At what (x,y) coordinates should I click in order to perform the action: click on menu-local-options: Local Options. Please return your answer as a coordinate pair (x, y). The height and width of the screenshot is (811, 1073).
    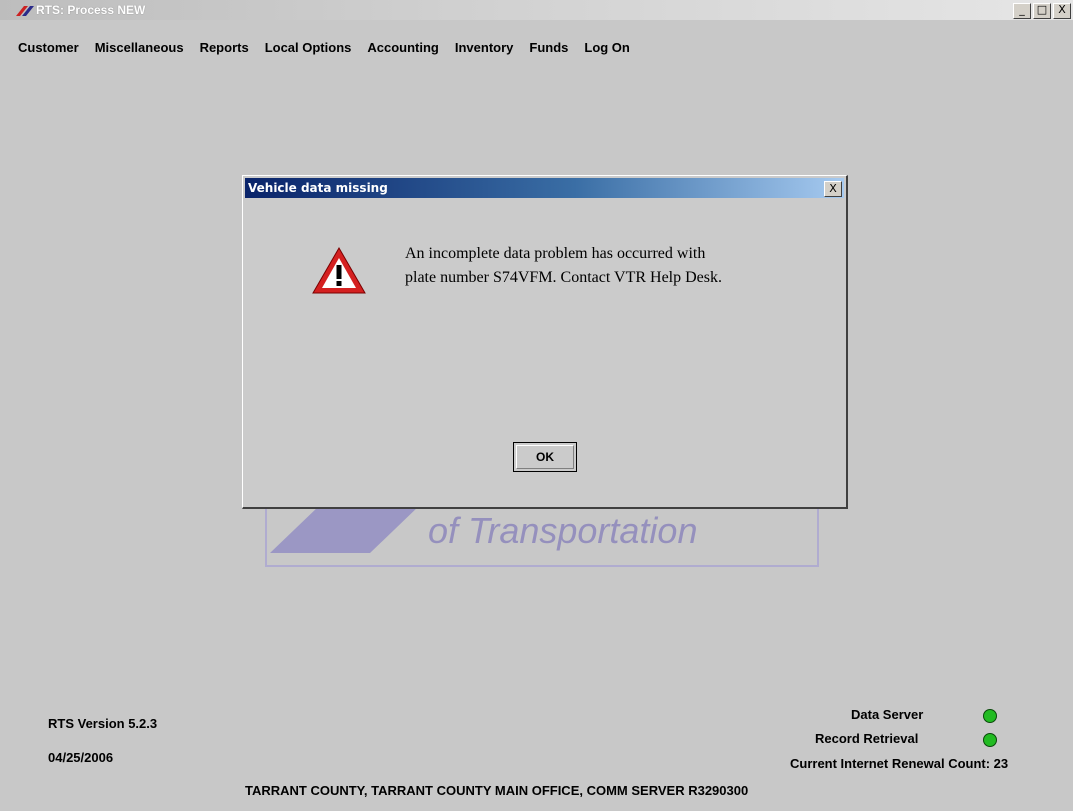
    Looking at the image, I should click on (308, 50).